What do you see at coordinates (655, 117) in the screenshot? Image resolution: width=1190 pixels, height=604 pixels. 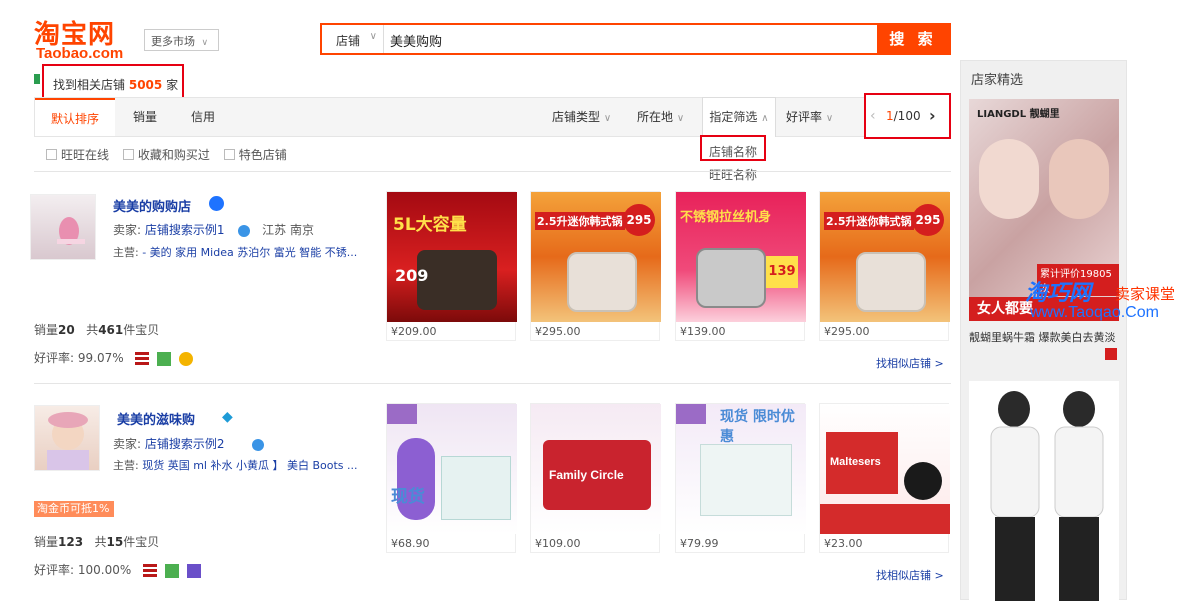 I see `location-label: 所在地` at bounding box center [655, 117].